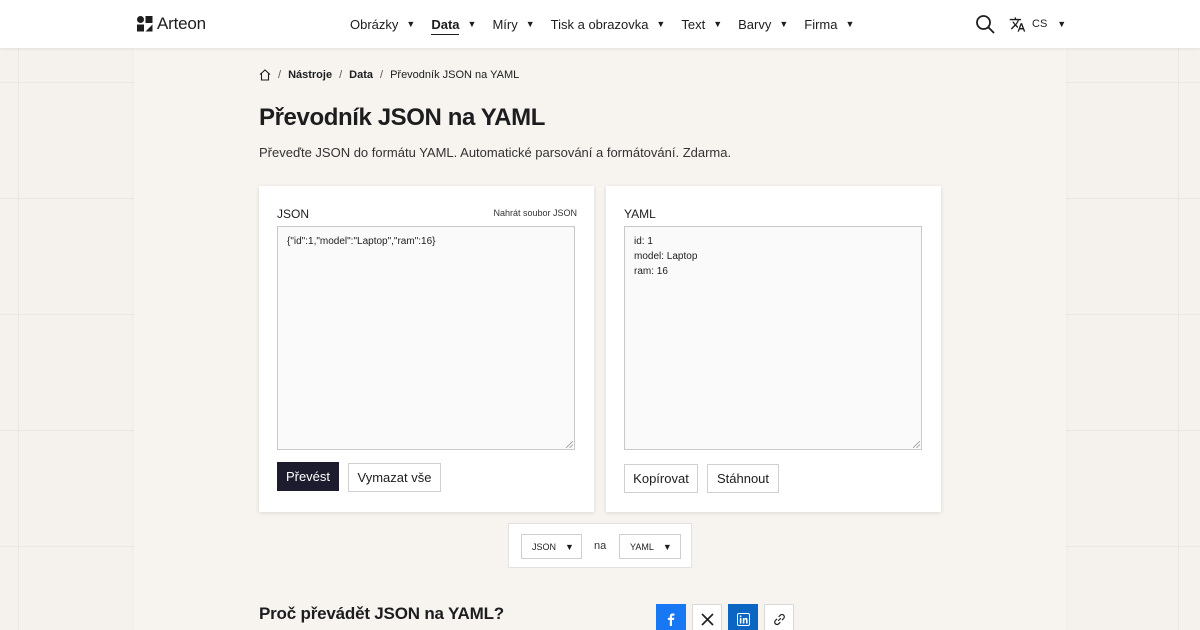 The width and height of the screenshot is (1200, 630). Describe the element at coordinates (642, 546) in the screenshot. I see `target-format-value: YAML` at that location.